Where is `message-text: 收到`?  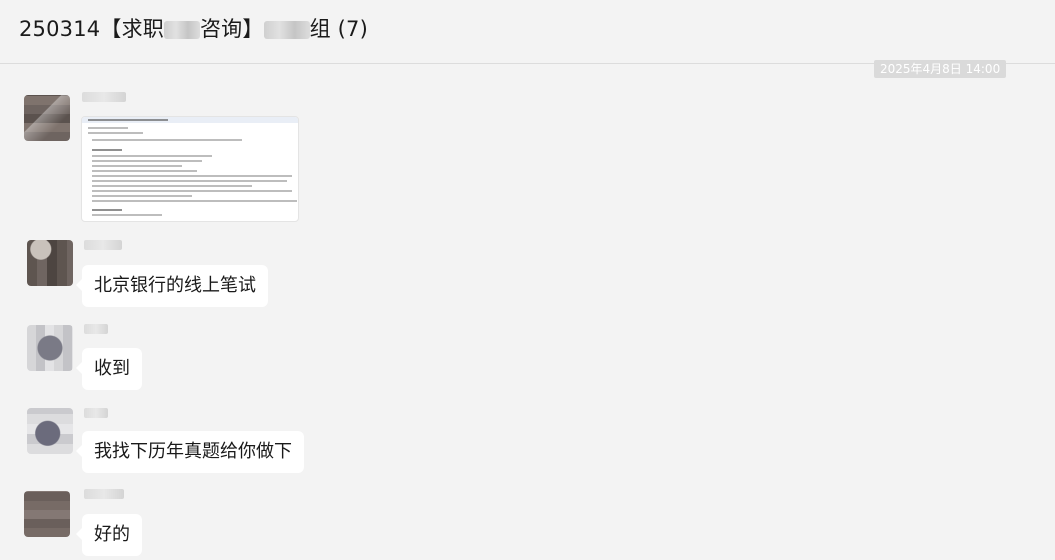 message-text: 收到 is located at coordinates (112, 368).